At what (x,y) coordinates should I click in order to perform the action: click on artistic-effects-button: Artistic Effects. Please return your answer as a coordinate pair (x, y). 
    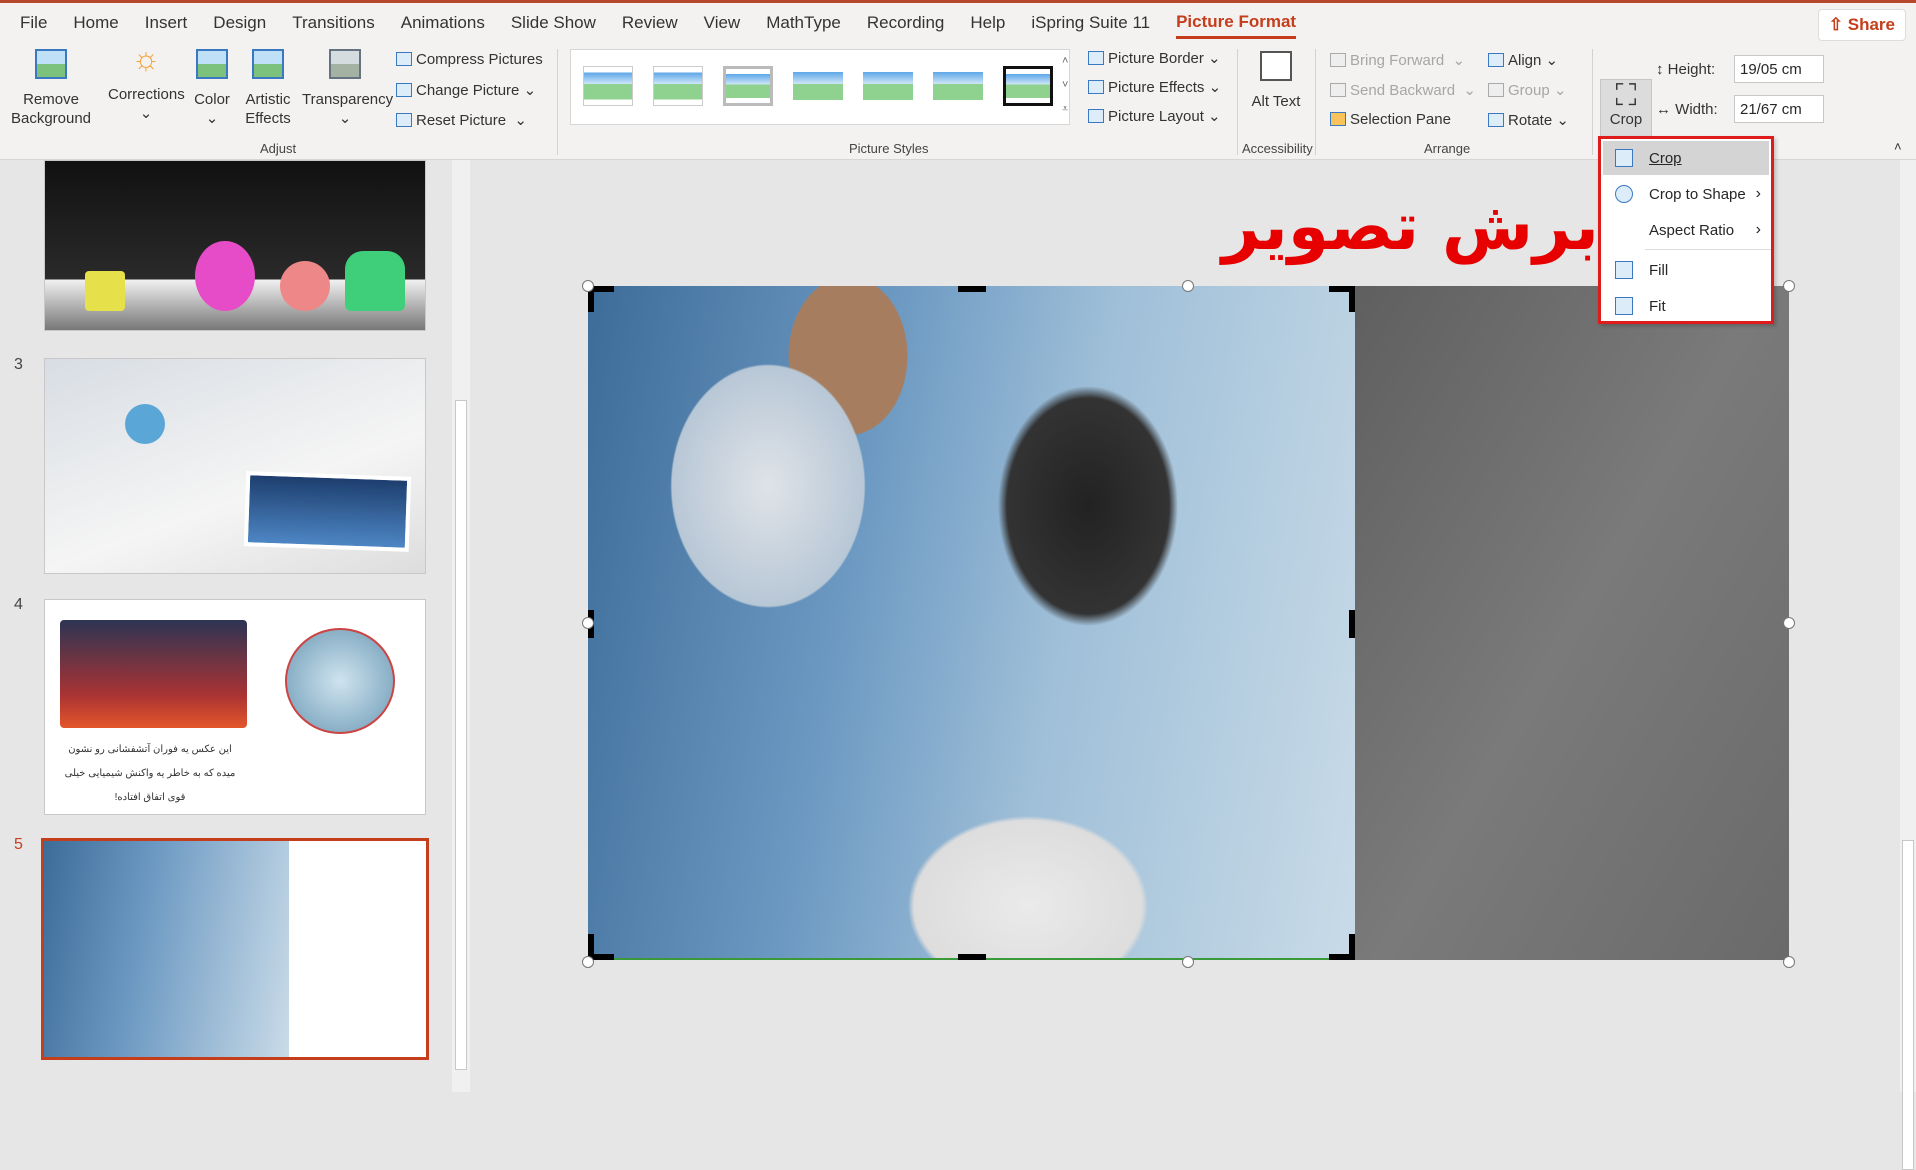
    Looking at the image, I should click on (268, 88).